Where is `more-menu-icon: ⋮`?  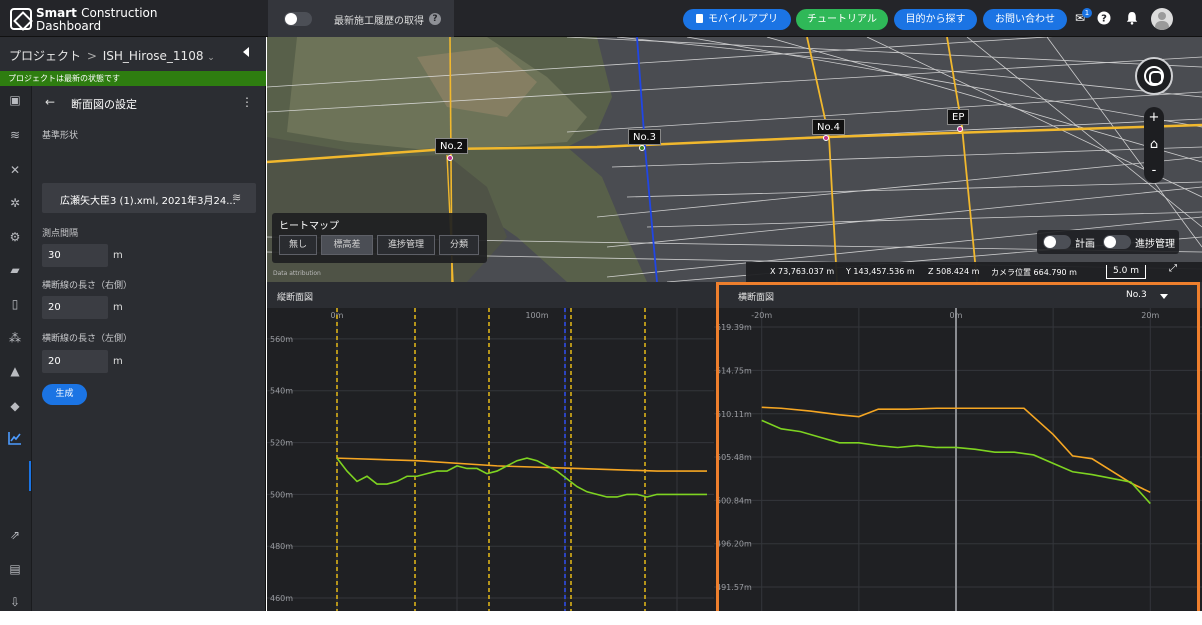
more-menu-icon: ⋮ is located at coordinates (247, 102).